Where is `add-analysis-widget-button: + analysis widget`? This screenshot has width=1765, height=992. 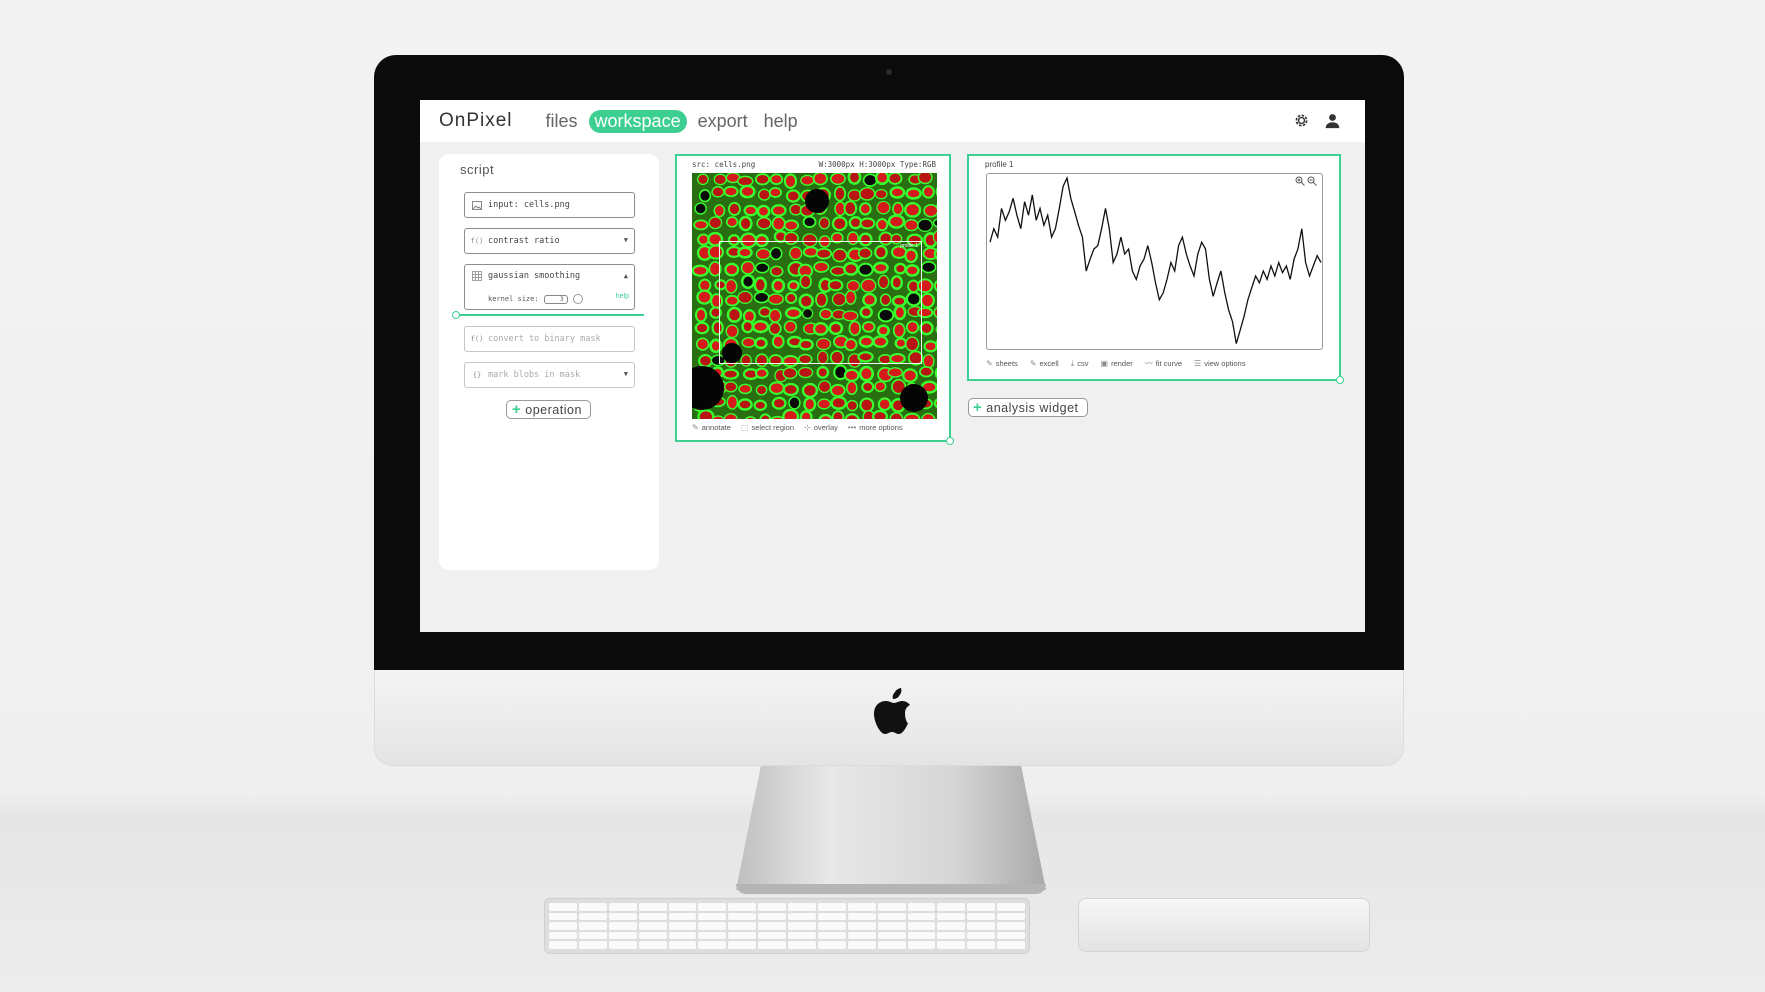
add-analysis-widget-button: + analysis widget is located at coordinates (1028, 407).